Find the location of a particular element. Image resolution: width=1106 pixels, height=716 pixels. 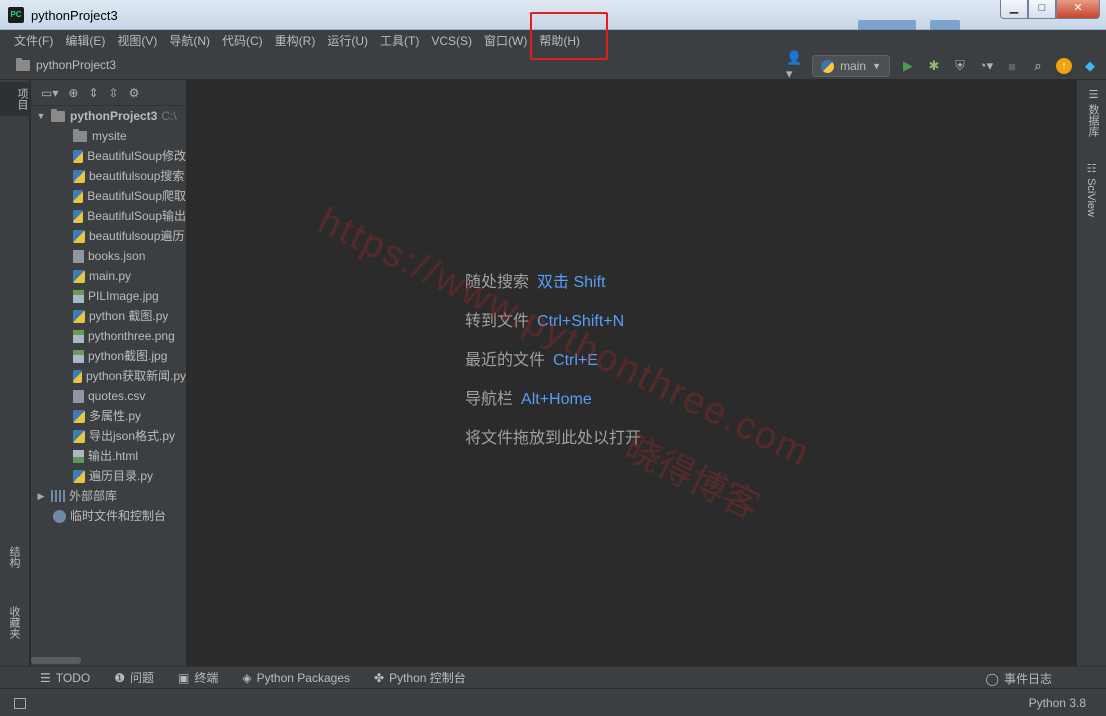

tree-file: beautifulsoup搜索 is located at coordinates (108, 176).